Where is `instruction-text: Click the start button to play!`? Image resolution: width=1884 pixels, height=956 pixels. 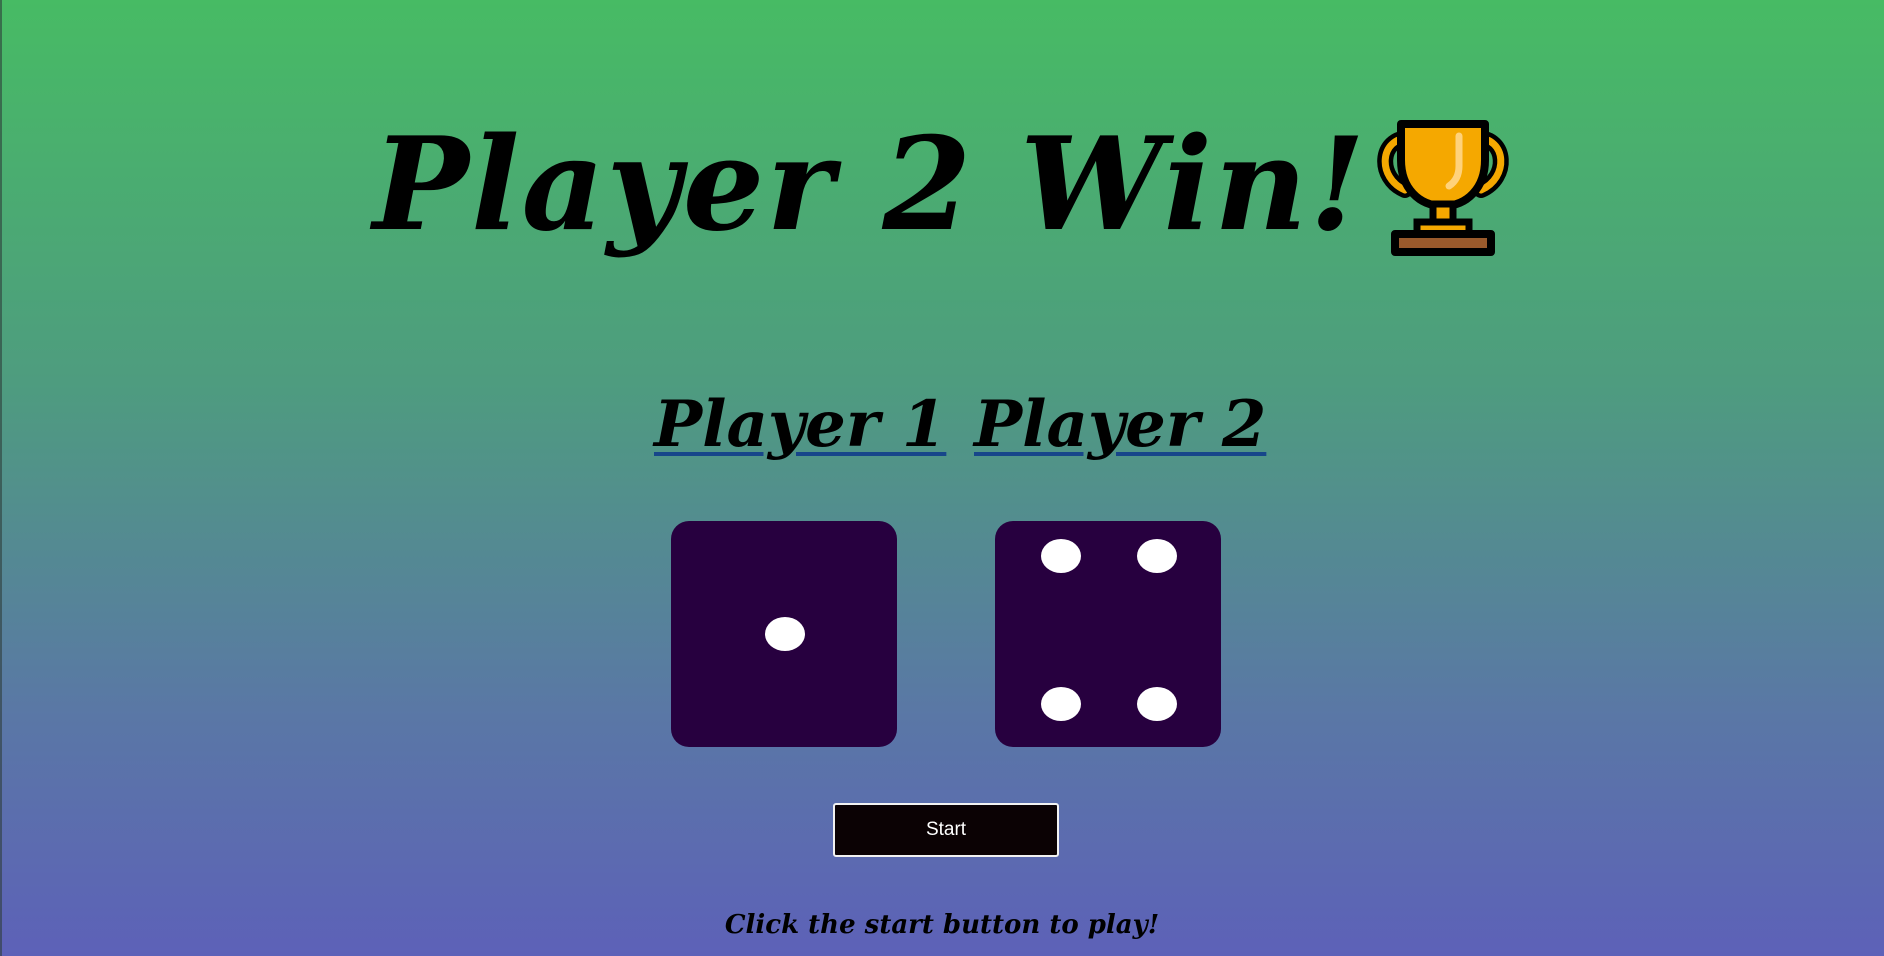 instruction-text: Click the start button to play! is located at coordinates (942, 925).